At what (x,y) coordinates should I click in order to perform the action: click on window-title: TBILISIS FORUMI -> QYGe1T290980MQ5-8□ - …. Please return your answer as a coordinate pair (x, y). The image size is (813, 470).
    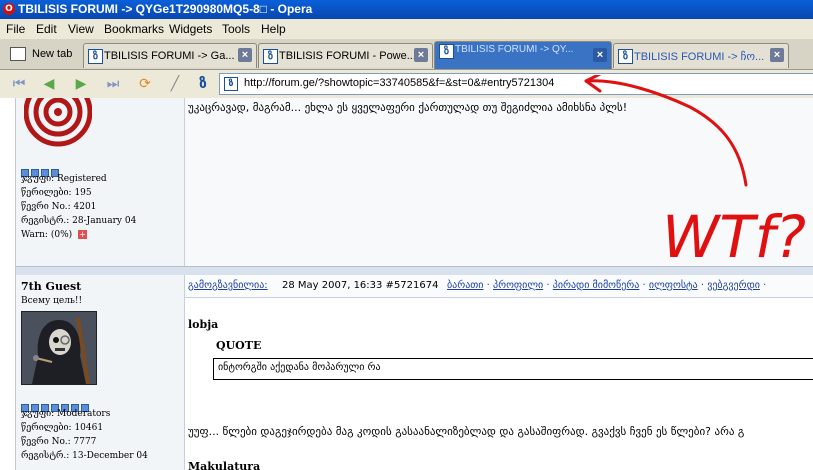
    Looking at the image, I should click on (165, 9).